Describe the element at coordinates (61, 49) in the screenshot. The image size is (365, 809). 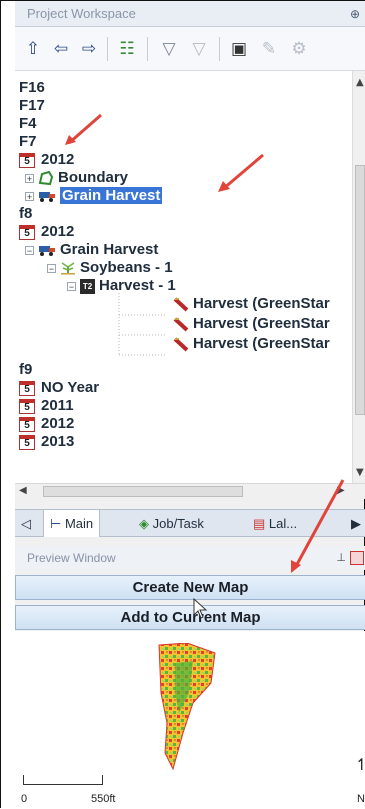
I see `arrow-left-icon: ⇦` at that location.